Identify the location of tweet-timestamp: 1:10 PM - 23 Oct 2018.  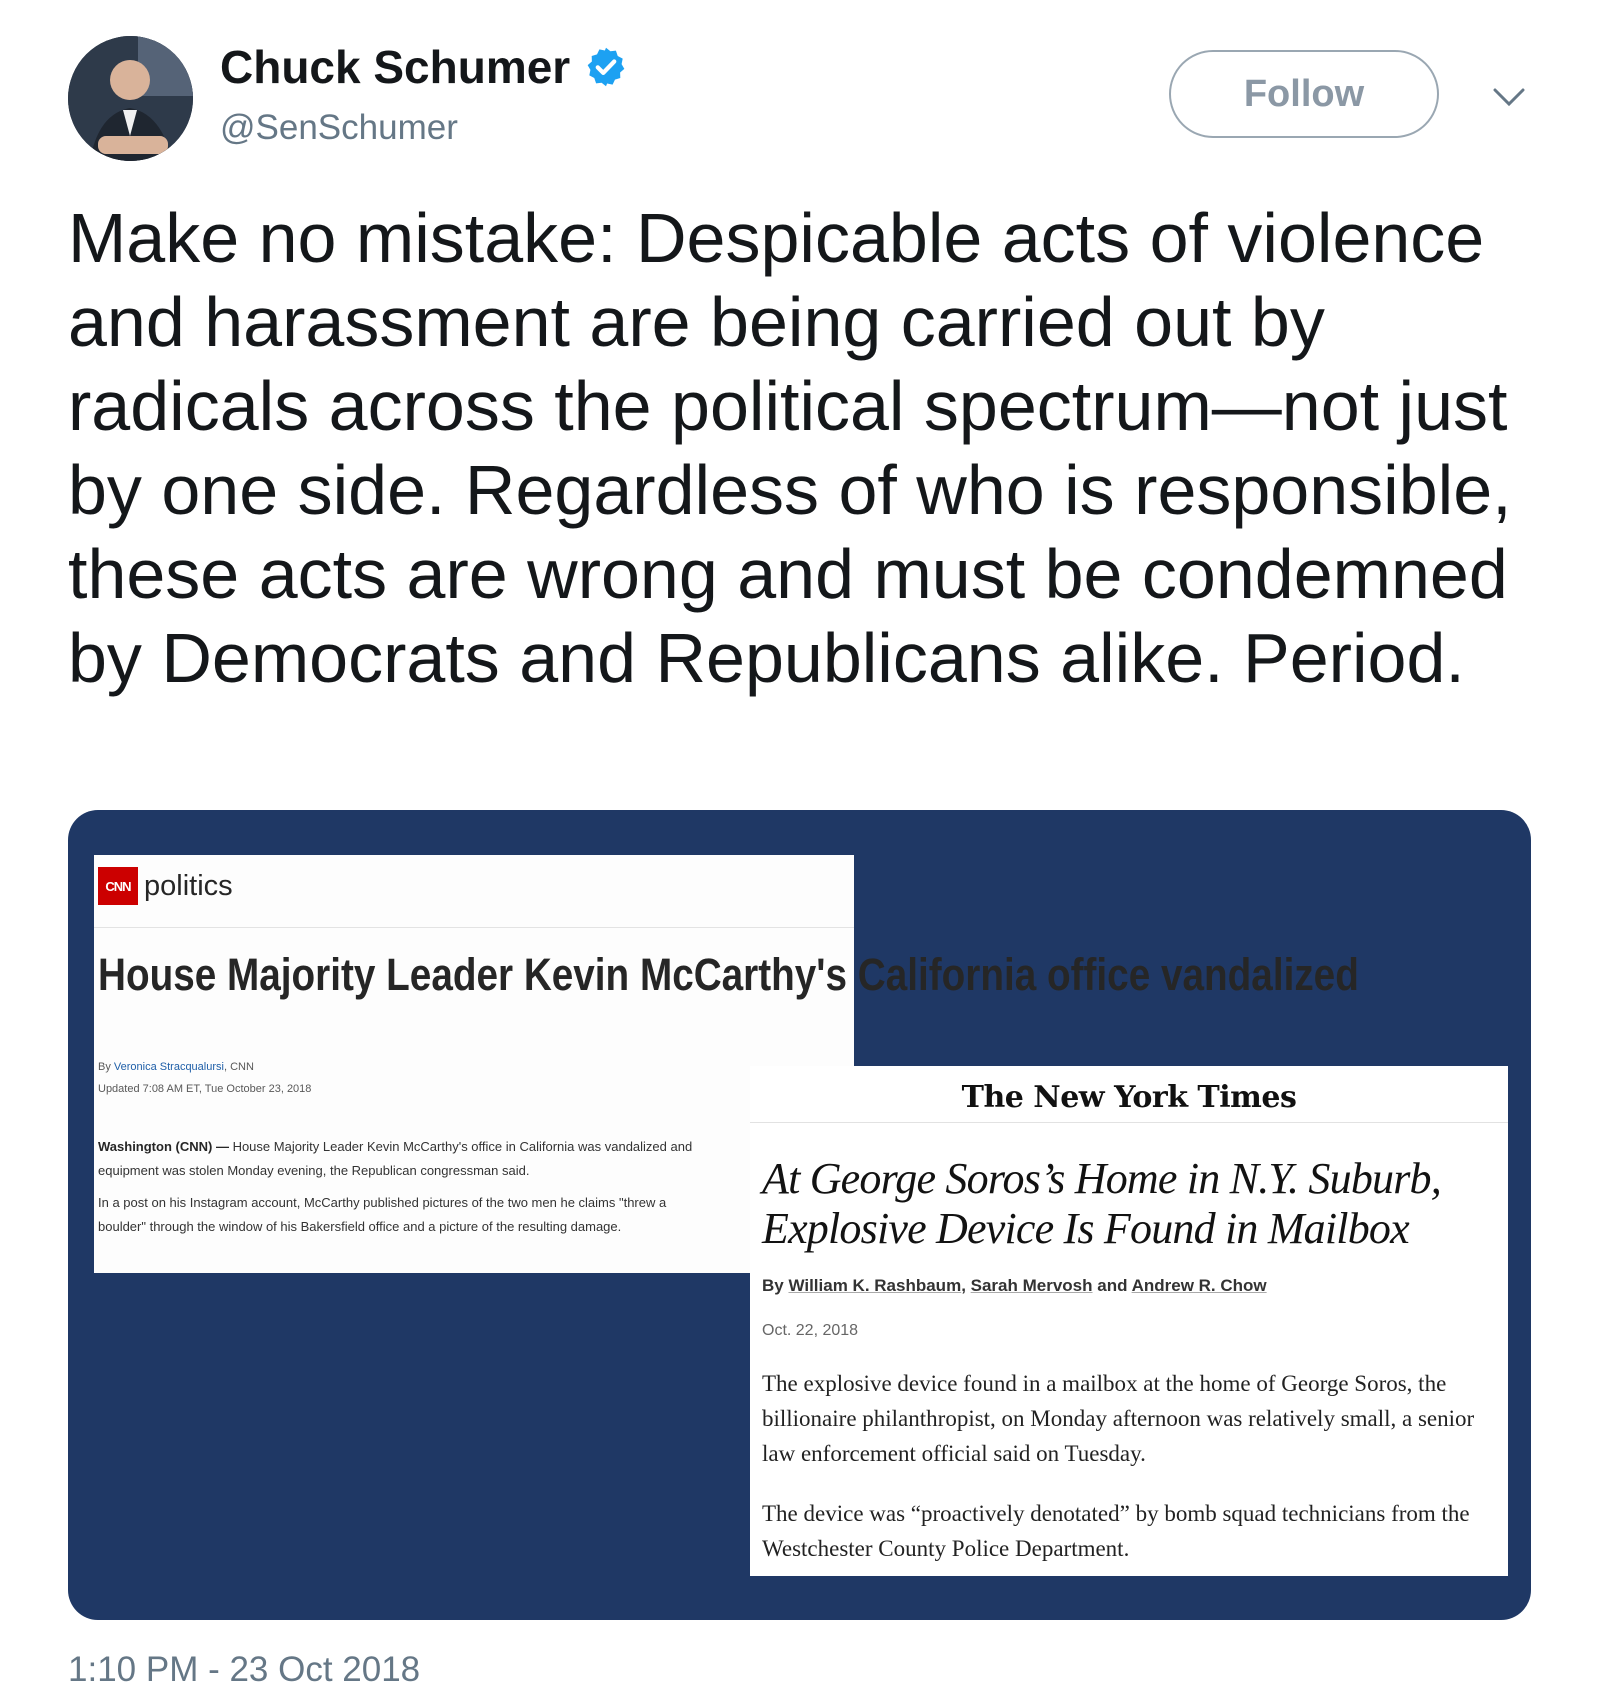
(244, 1670).